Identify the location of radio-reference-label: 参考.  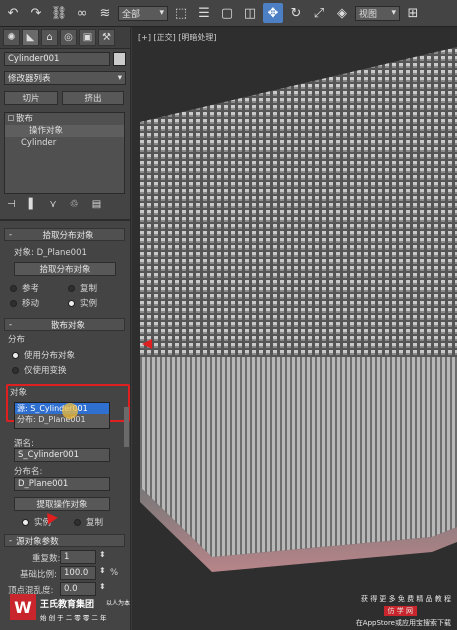
(31, 289).